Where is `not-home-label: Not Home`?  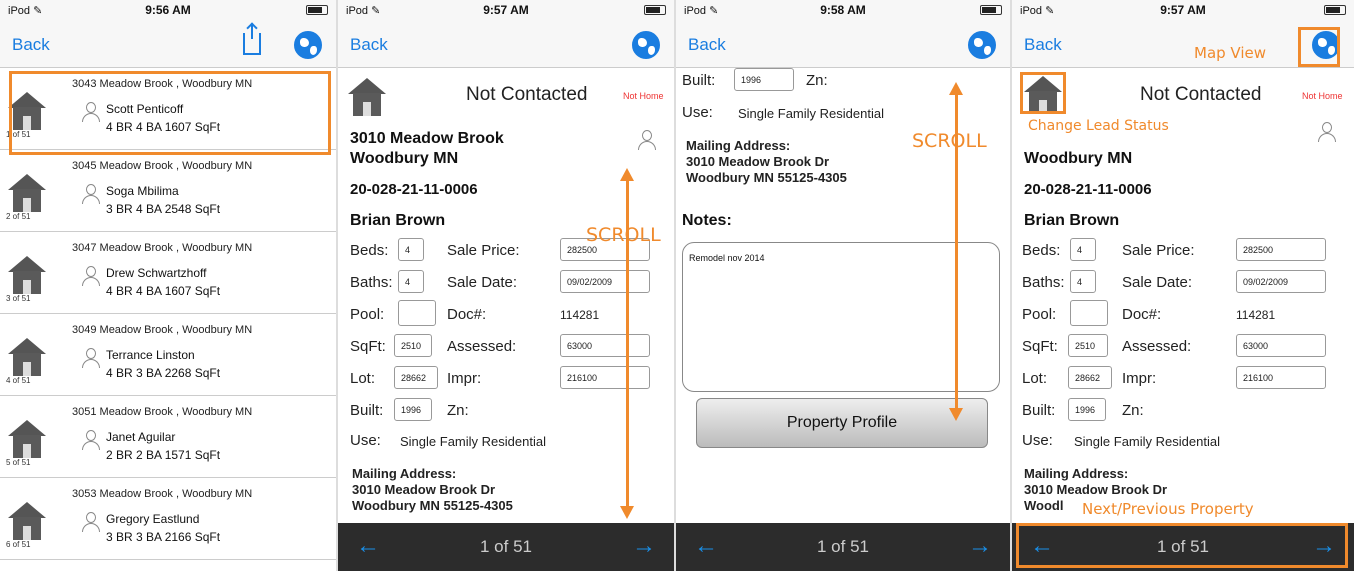
not-home-label: Not Home is located at coordinates (643, 96).